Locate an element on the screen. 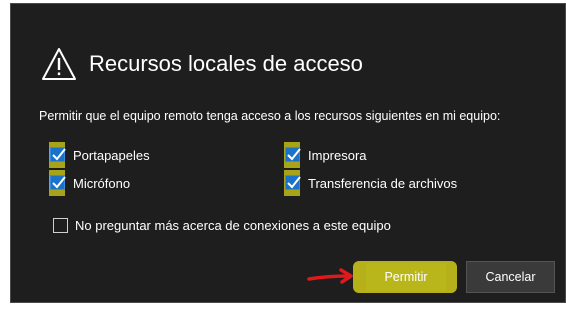 The height and width of the screenshot is (309, 566). checkbox-transferencia: Transferencia de archivos is located at coordinates (371, 183).